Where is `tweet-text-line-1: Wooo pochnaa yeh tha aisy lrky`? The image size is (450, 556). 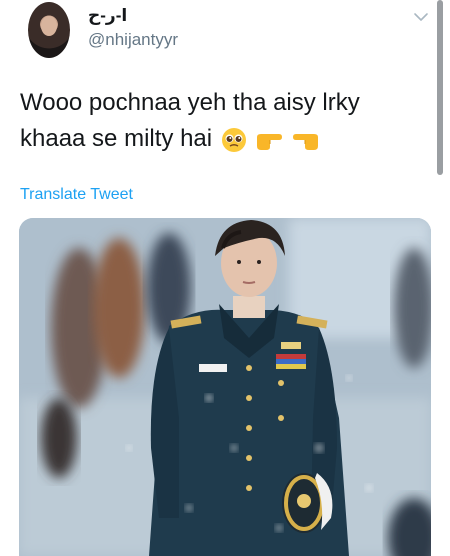 tweet-text-line-1: Wooo pochnaa yeh tha aisy lrky is located at coordinates (190, 102).